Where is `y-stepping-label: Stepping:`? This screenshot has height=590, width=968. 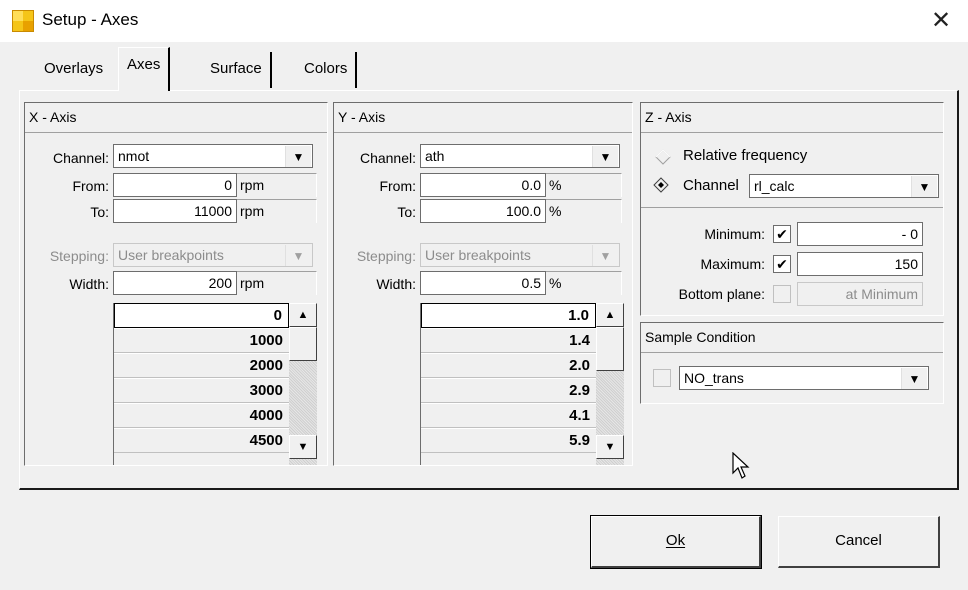
y-stepping-label: Stepping: is located at coordinates (386, 256).